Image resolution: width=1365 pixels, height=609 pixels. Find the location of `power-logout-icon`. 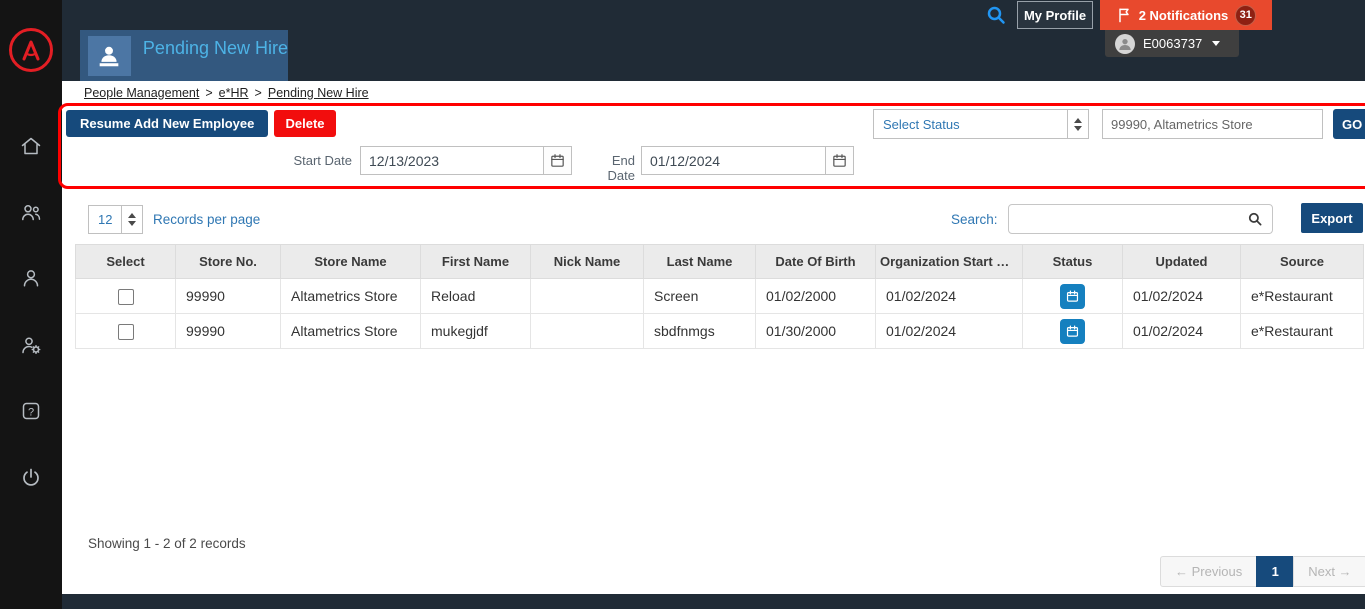

power-logout-icon is located at coordinates (31, 478).